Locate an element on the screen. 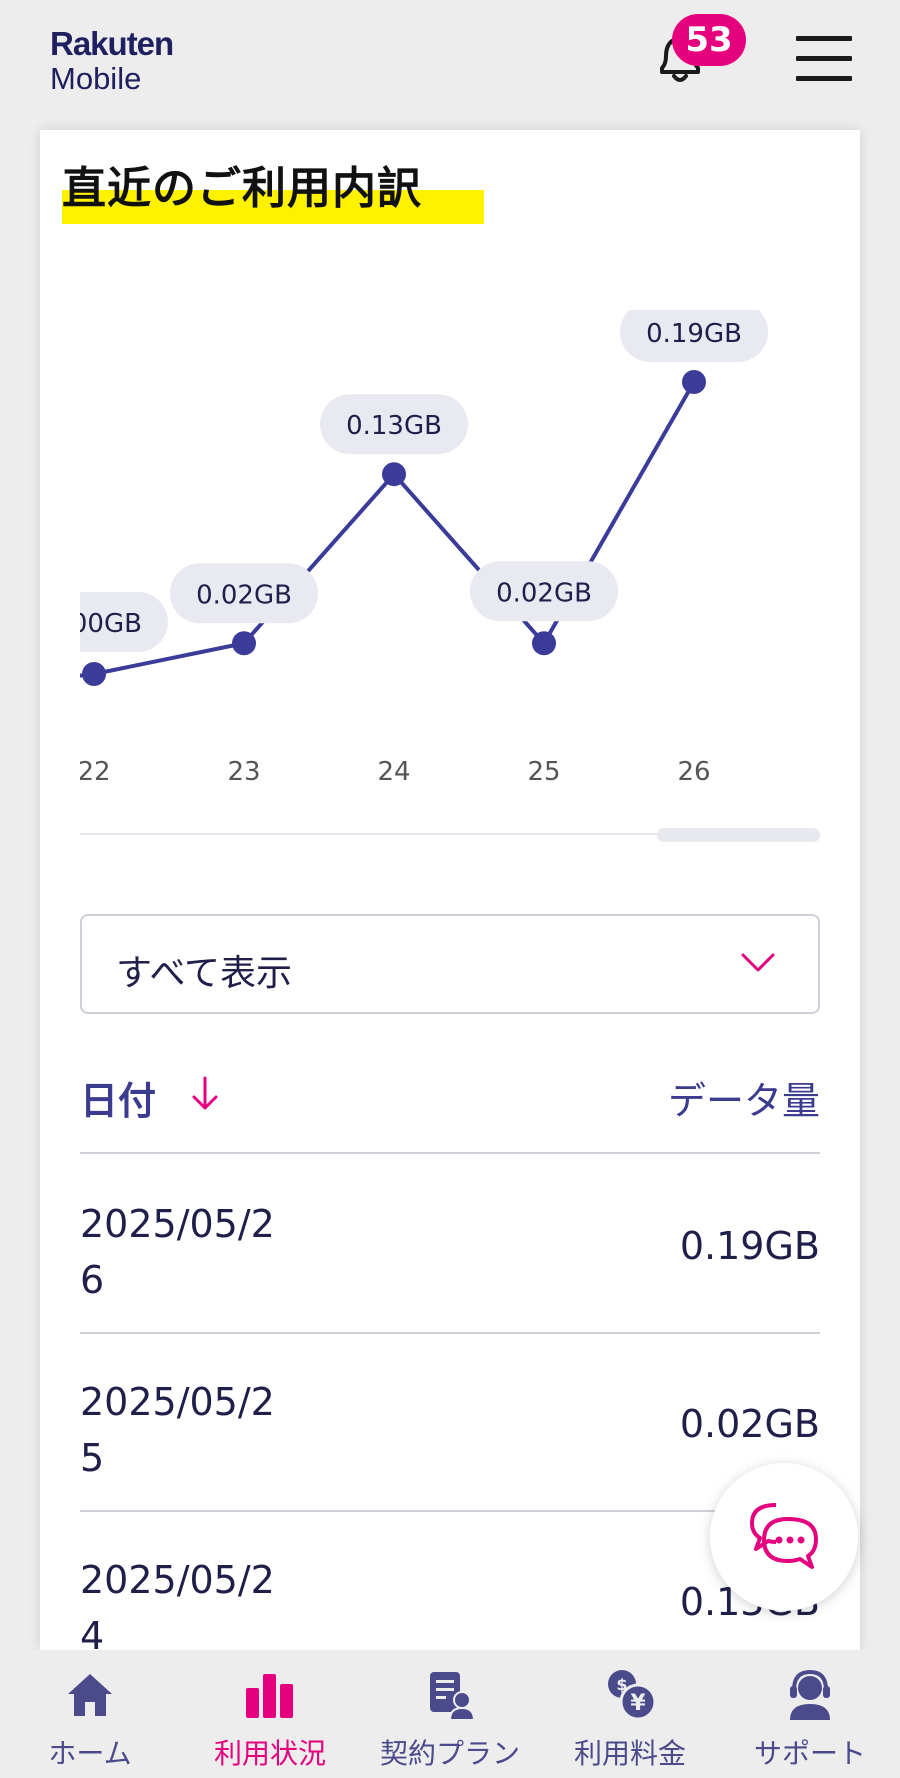 The width and height of the screenshot is (900, 1778). table-header: 日付 データ量 is located at coordinates (450, 1112).